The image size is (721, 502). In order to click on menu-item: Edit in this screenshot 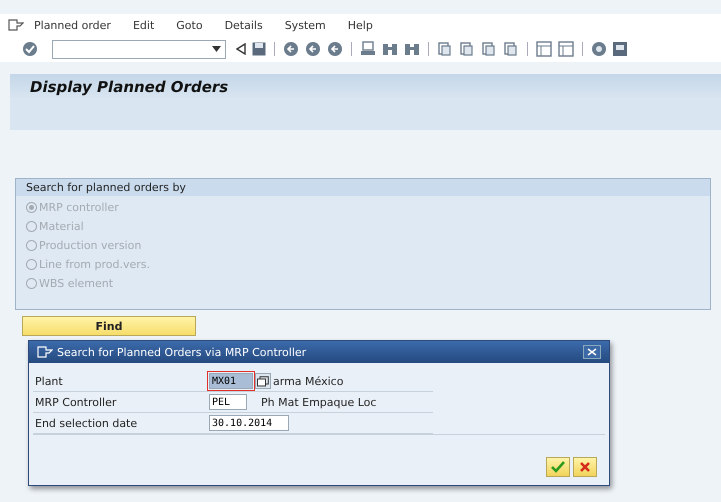, I will do `click(143, 25)`.